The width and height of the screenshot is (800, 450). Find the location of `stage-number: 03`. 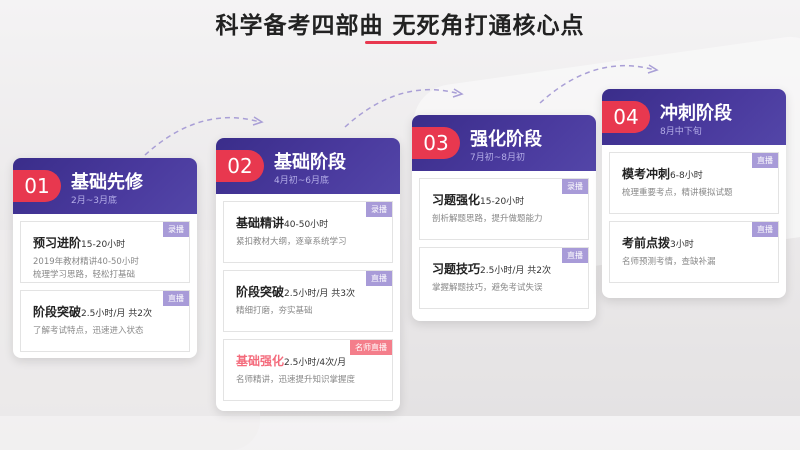

stage-number: 03 is located at coordinates (436, 143).